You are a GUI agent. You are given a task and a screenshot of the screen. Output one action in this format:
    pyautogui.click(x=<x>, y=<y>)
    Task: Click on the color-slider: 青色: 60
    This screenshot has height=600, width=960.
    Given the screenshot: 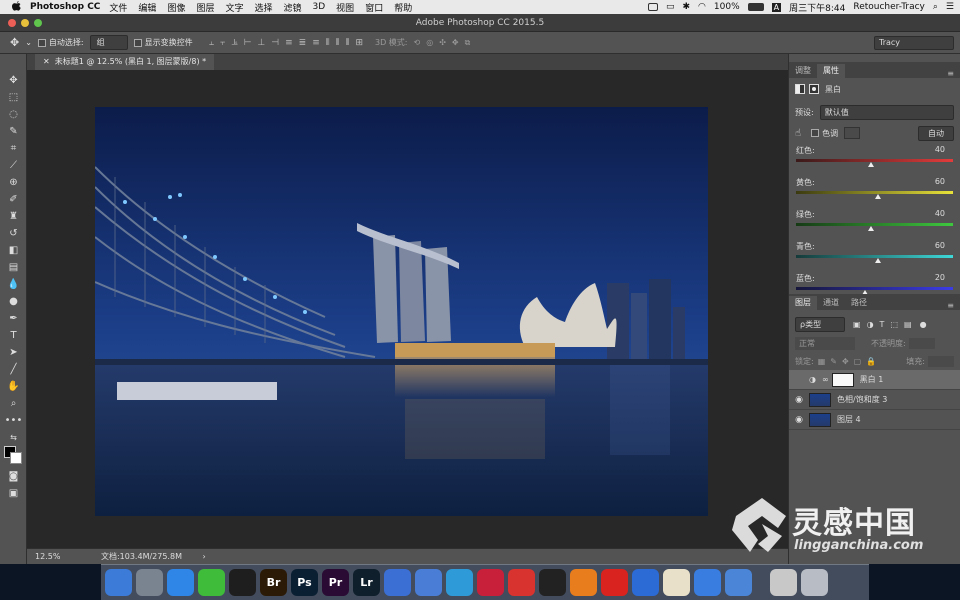 What is the action you would take?
    pyautogui.click(x=874, y=255)
    